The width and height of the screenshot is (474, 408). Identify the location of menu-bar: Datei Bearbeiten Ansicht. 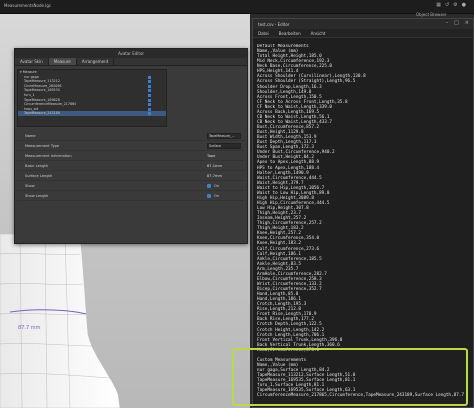
(363, 33).